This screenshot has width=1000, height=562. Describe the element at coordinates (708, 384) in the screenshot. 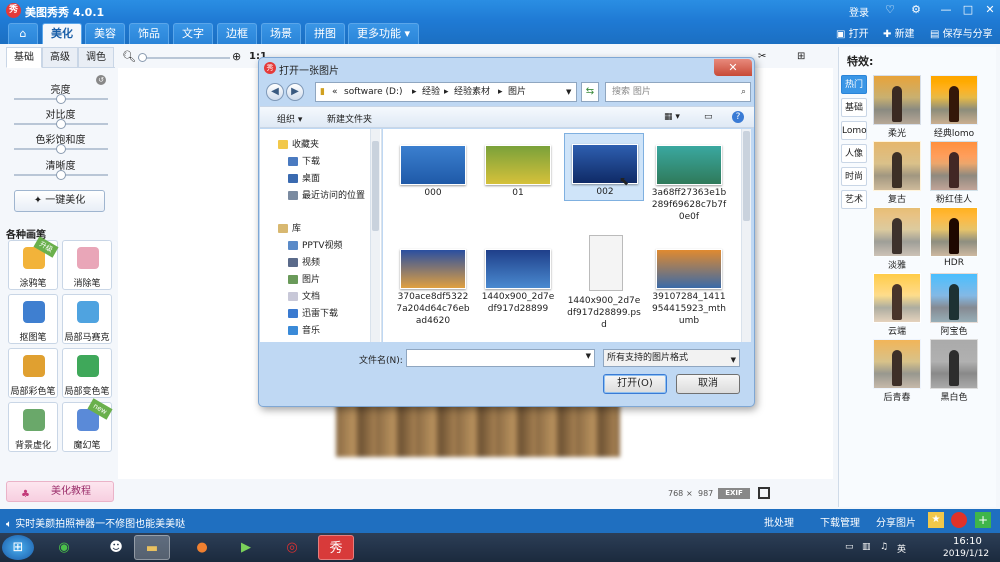

I see `cancel-button: 取消` at that location.